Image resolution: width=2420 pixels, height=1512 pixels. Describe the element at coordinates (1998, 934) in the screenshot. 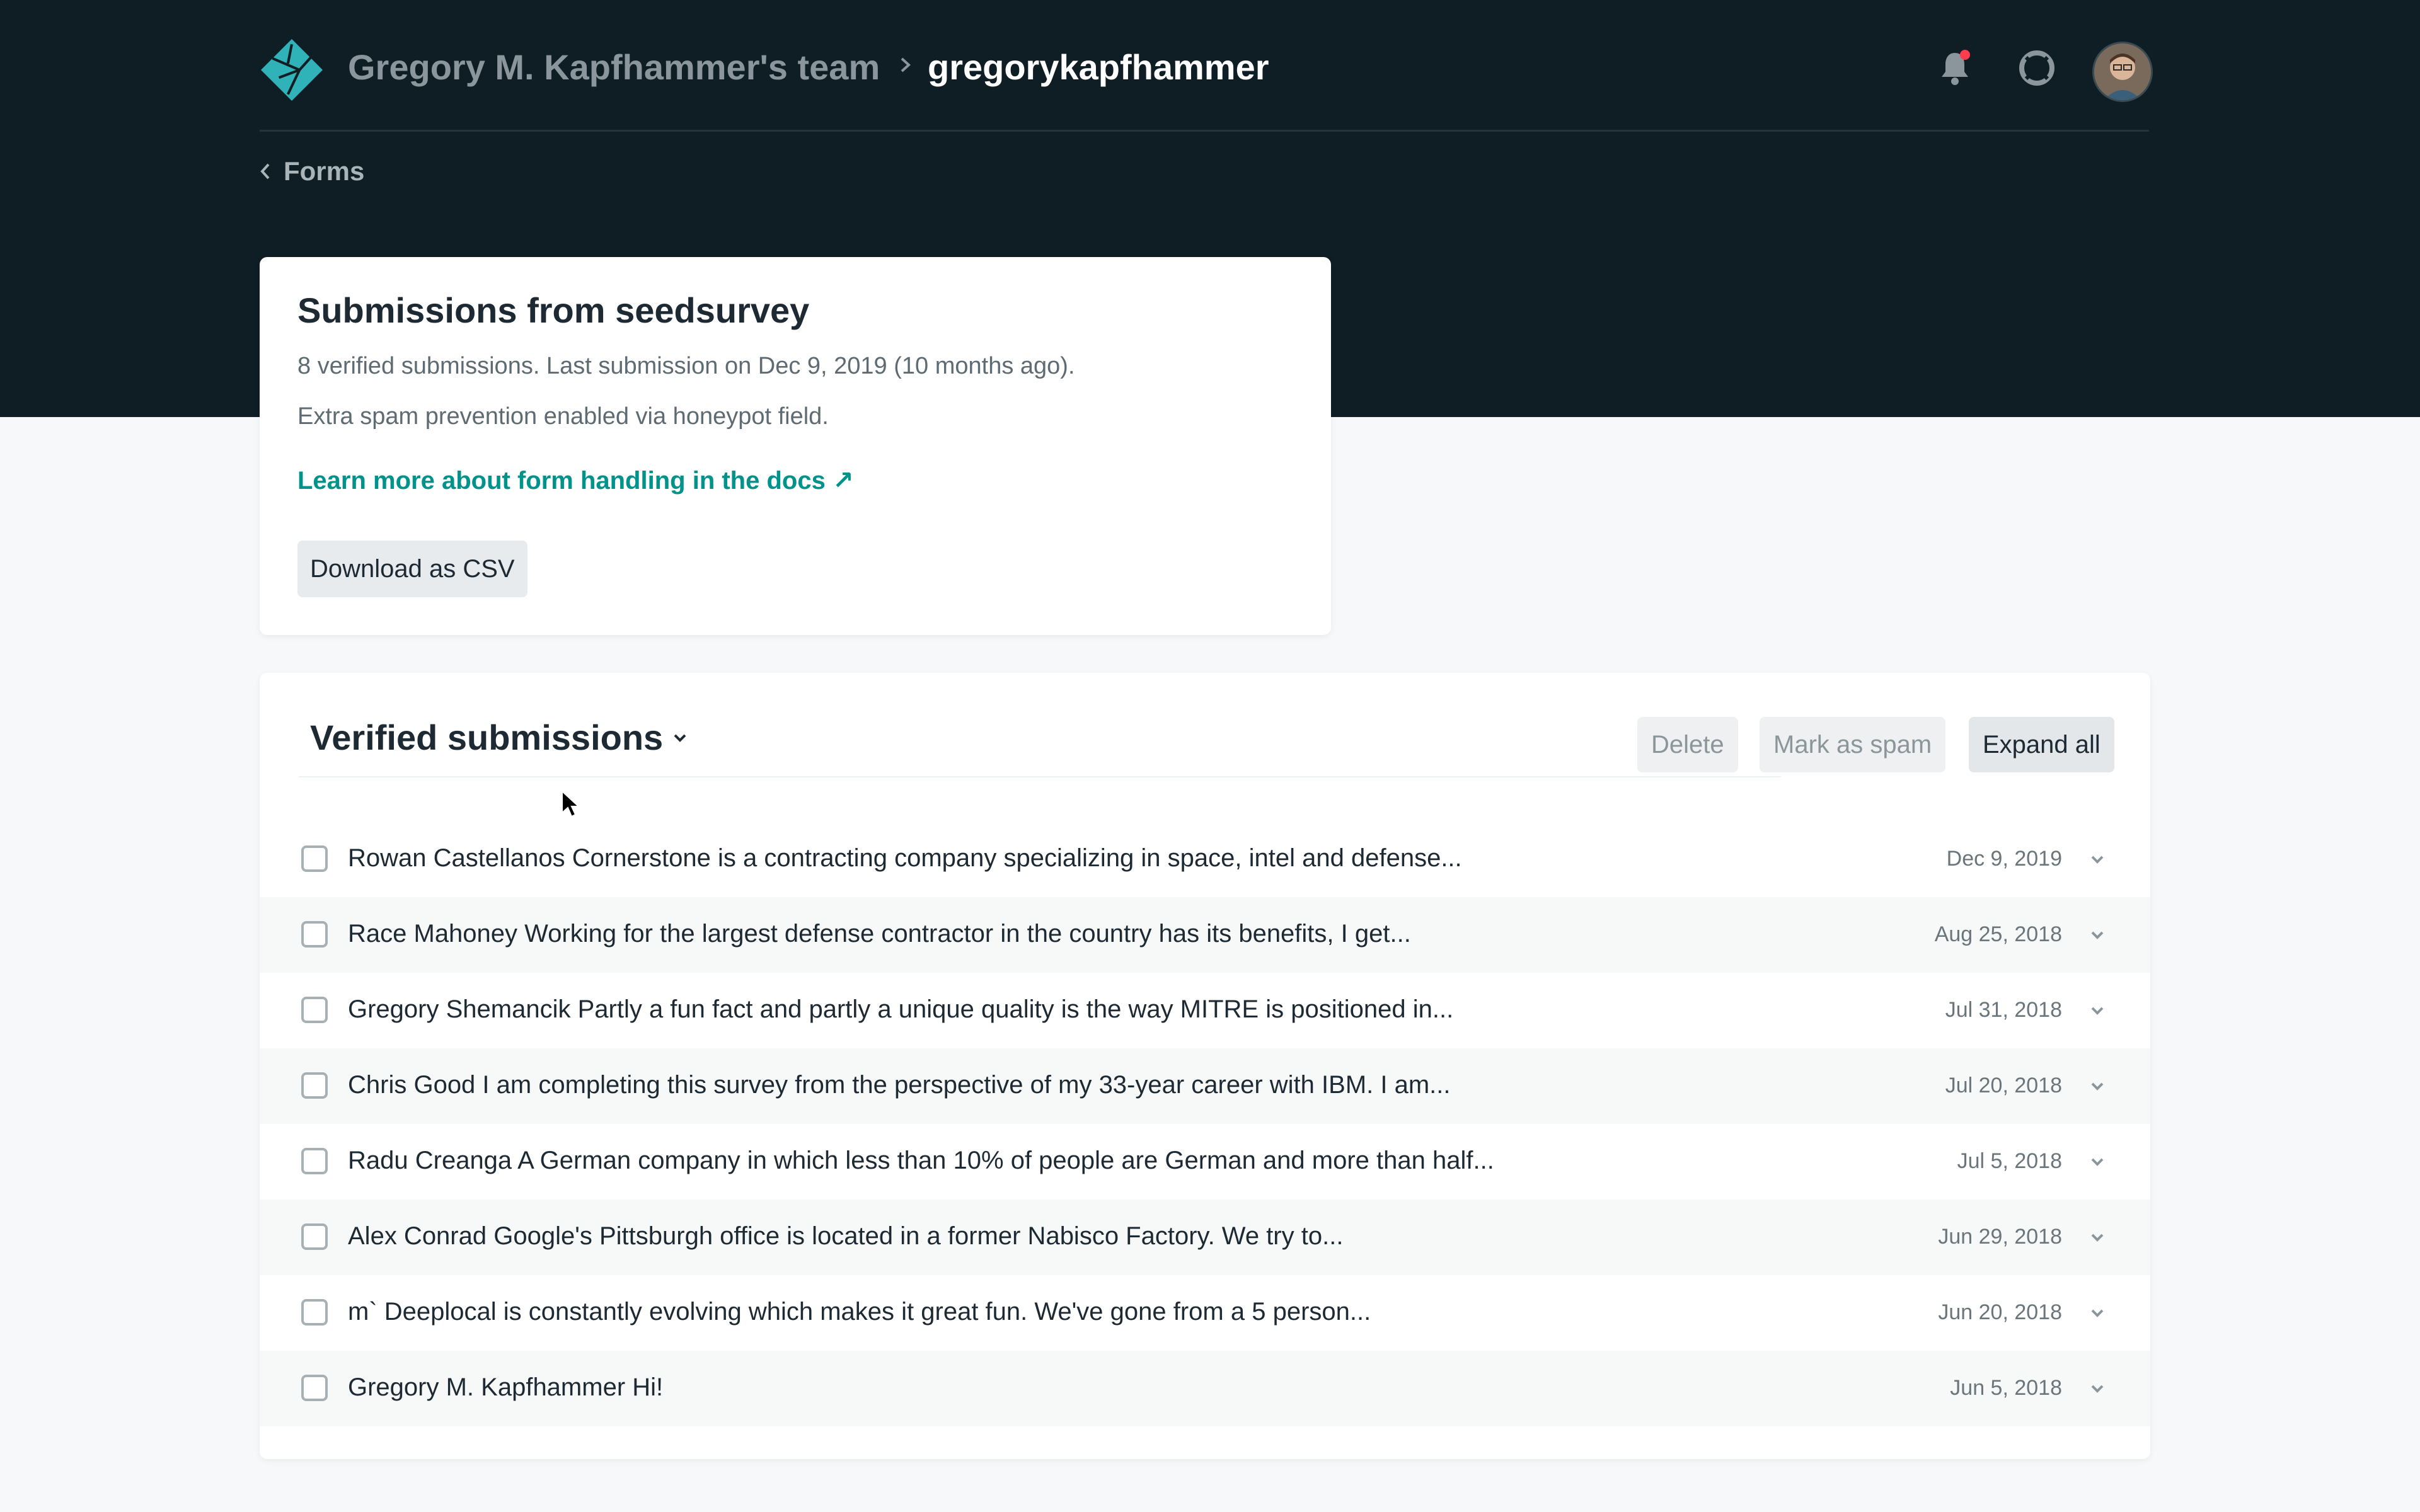

I see `submission-date: Aug 25, 2018` at that location.